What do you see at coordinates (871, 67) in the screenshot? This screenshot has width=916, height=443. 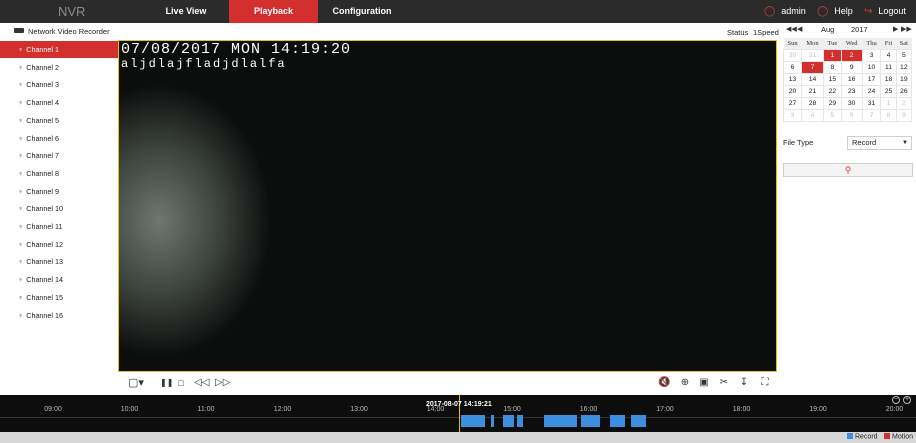 I see `calendar-day: 10` at bounding box center [871, 67].